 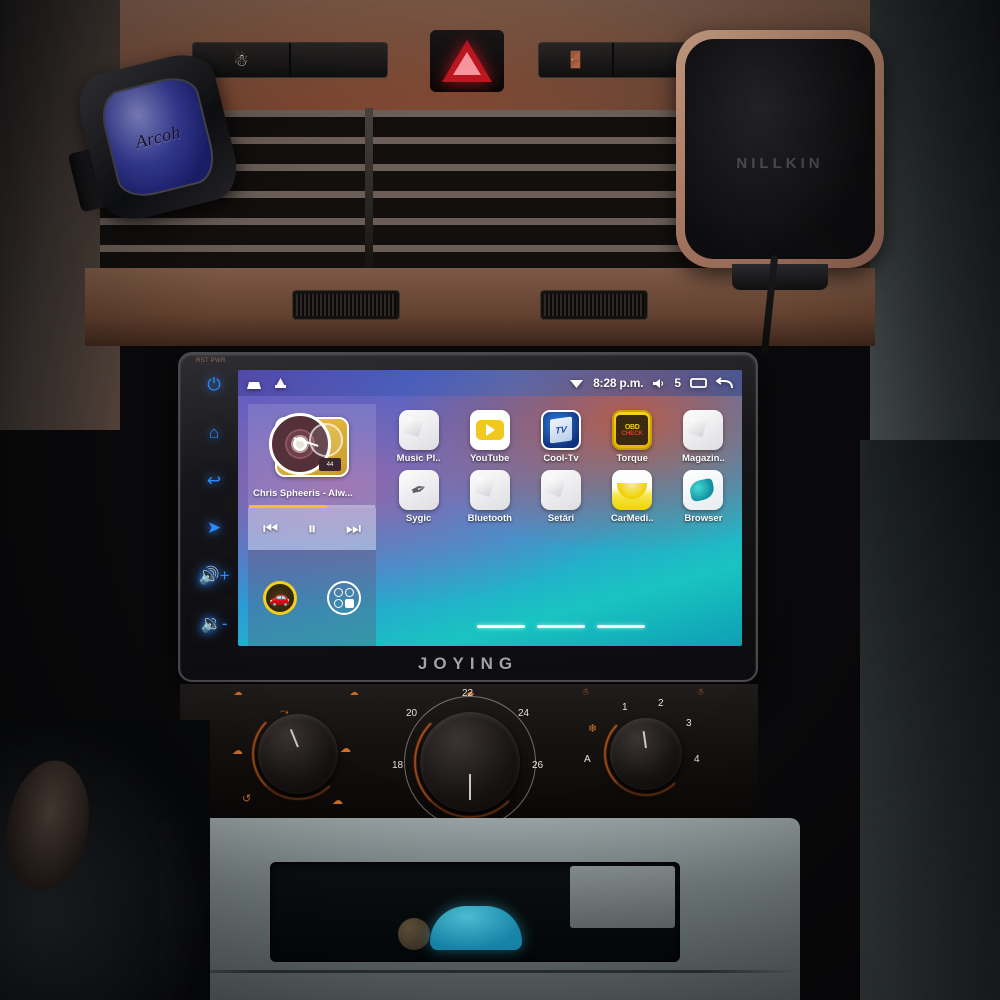 I want to click on fan-mark-3: 3, so click(x=689, y=723).